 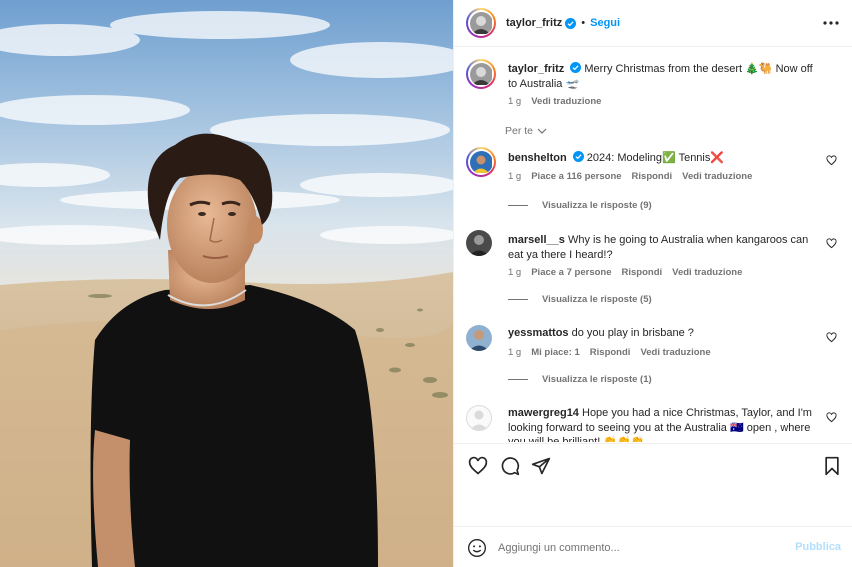 I want to click on comment-likes: Piace a 7 persone, so click(x=571, y=272).